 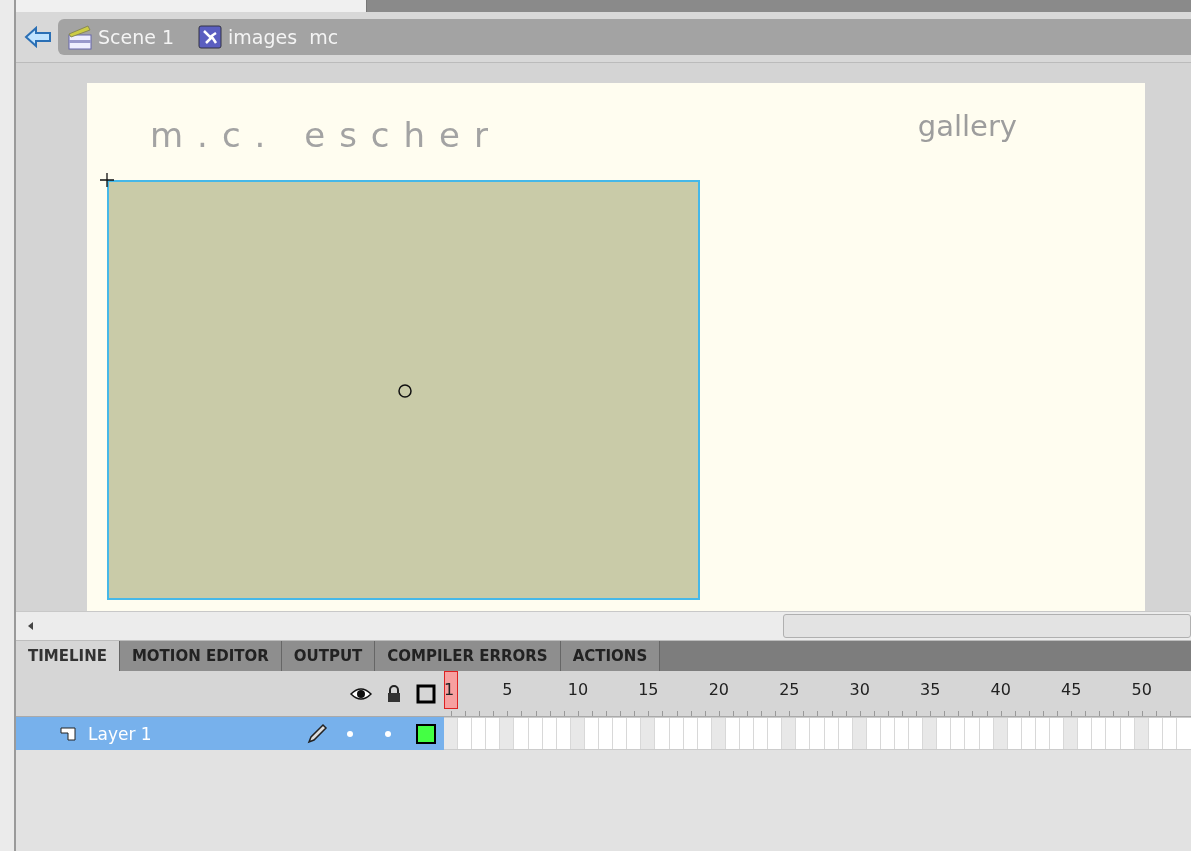 I want to click on stage-title: m.c. escher, so click(x=326, y=135).